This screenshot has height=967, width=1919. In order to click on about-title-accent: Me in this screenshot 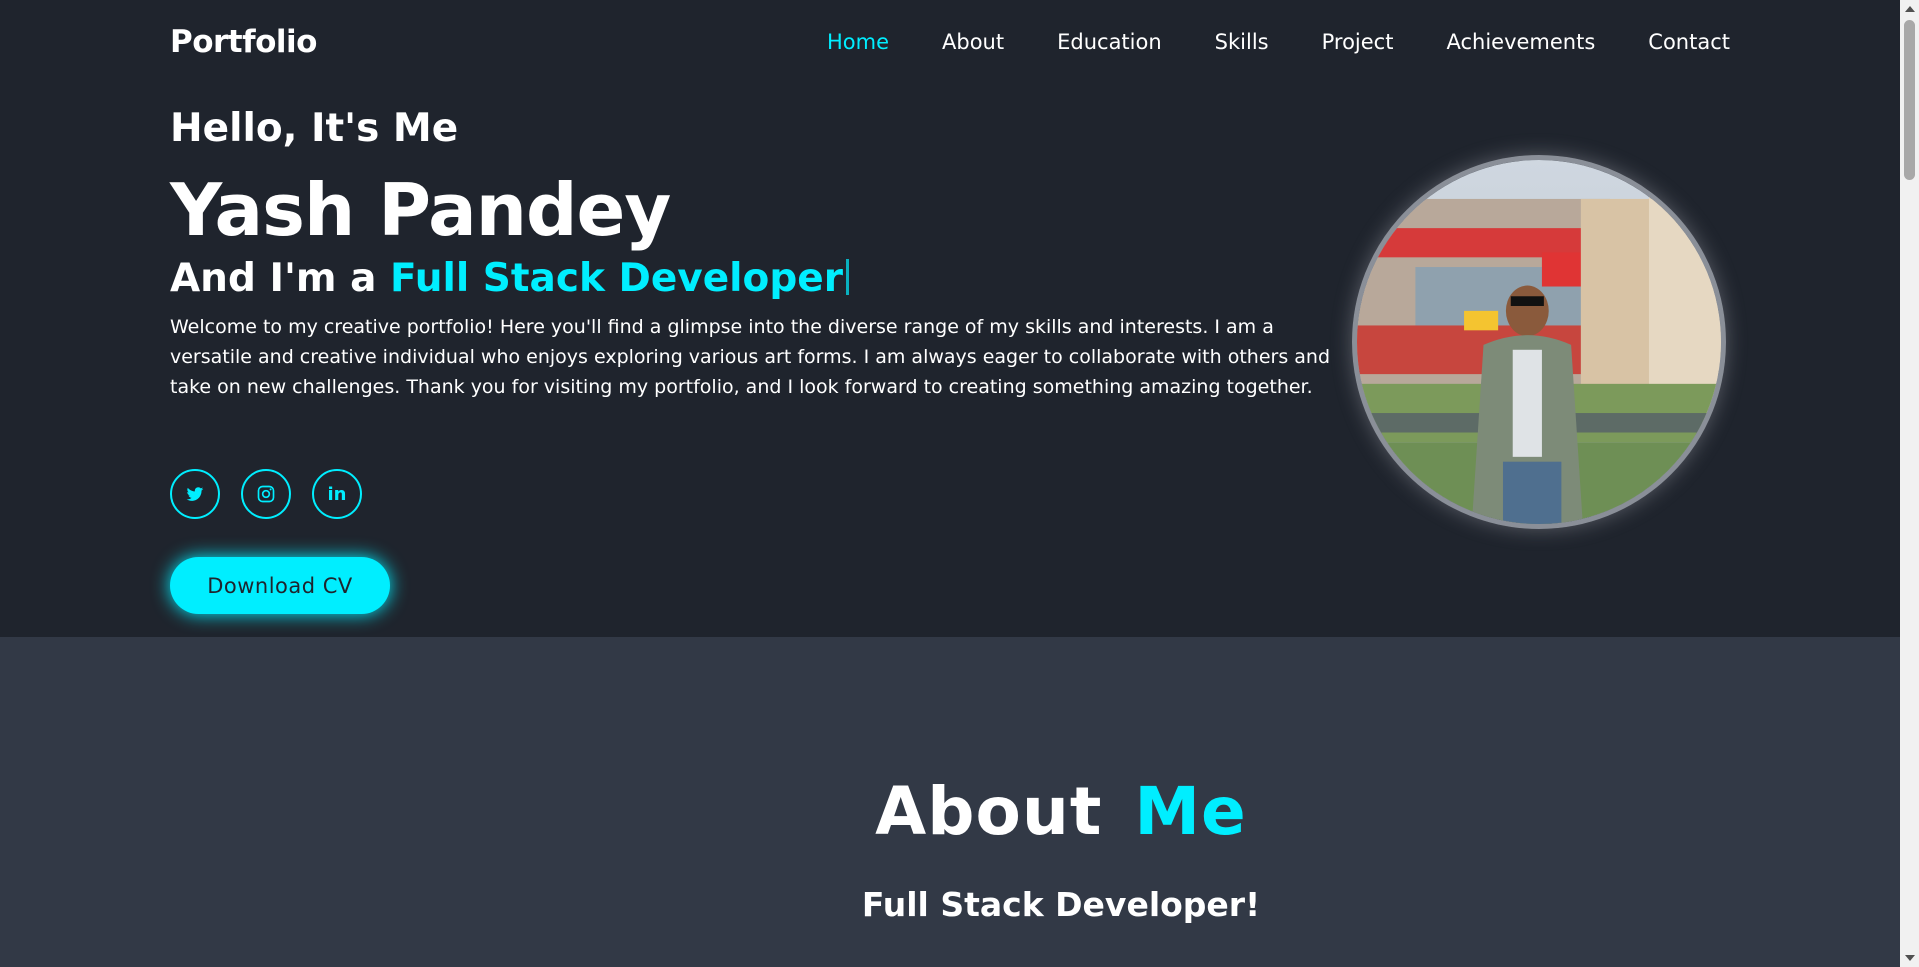, I will do `click(1190, 811)`.